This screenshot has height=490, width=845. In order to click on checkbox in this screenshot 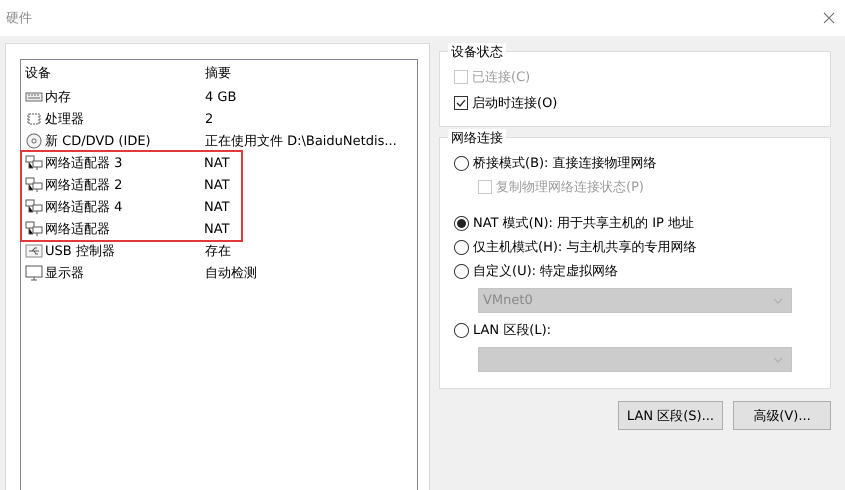, I will do `click(461, 103)`.